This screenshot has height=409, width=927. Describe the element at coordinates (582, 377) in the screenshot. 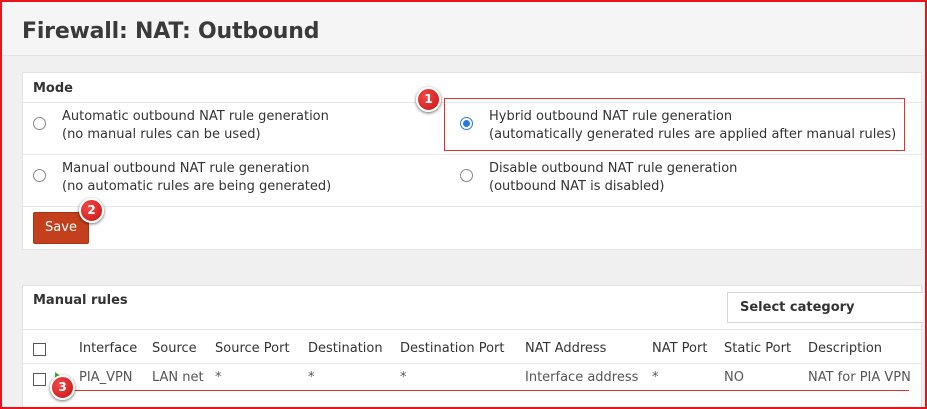

I see `cell-nat-address: Interface address` at that location.